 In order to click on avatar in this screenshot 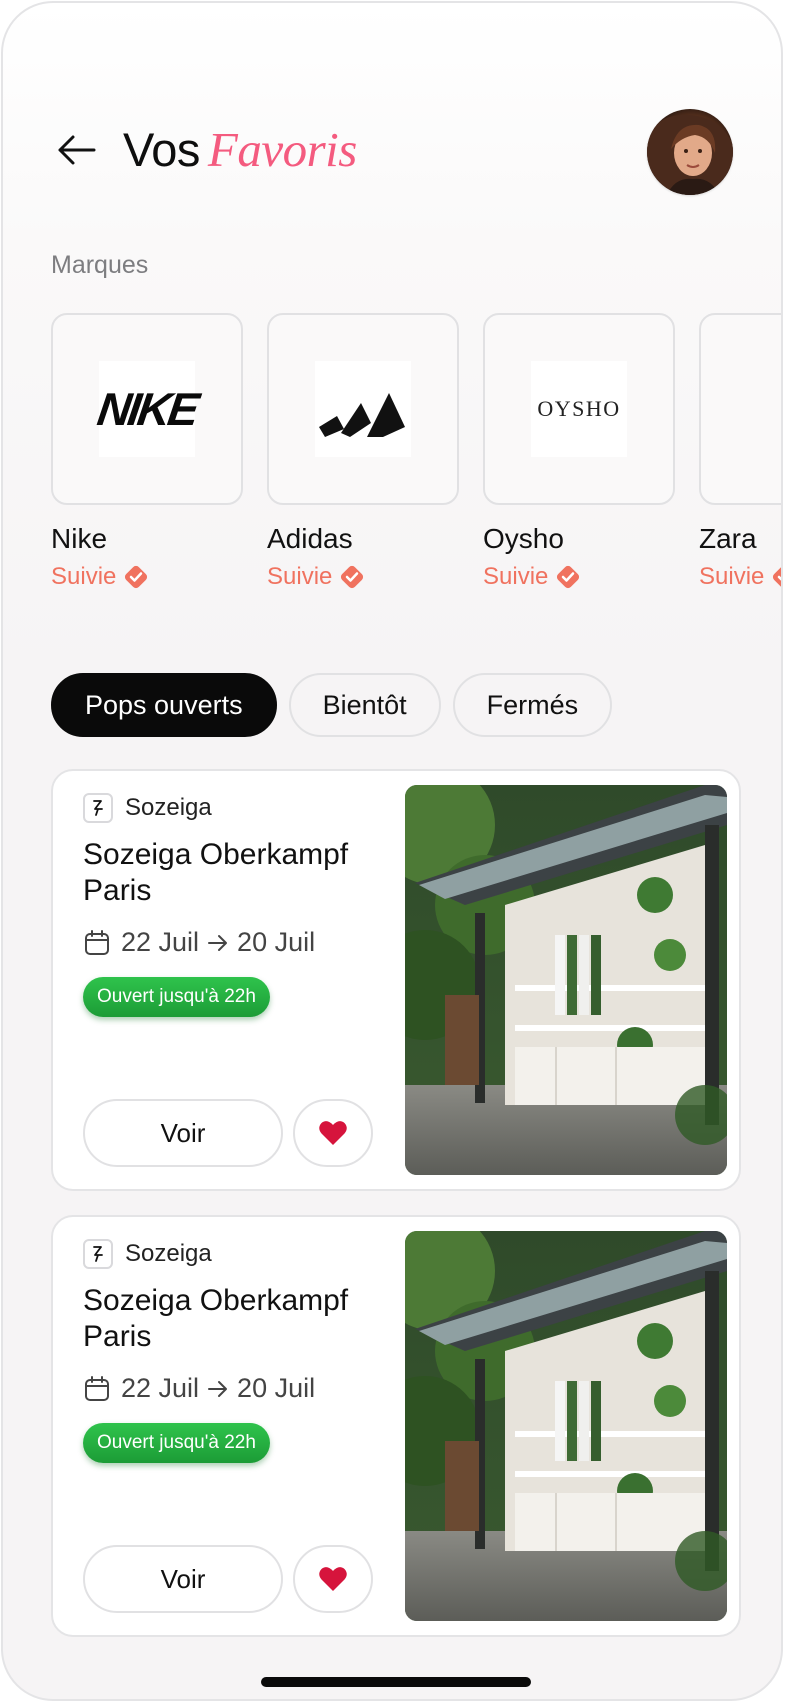, I will do `click(690, 152)`.